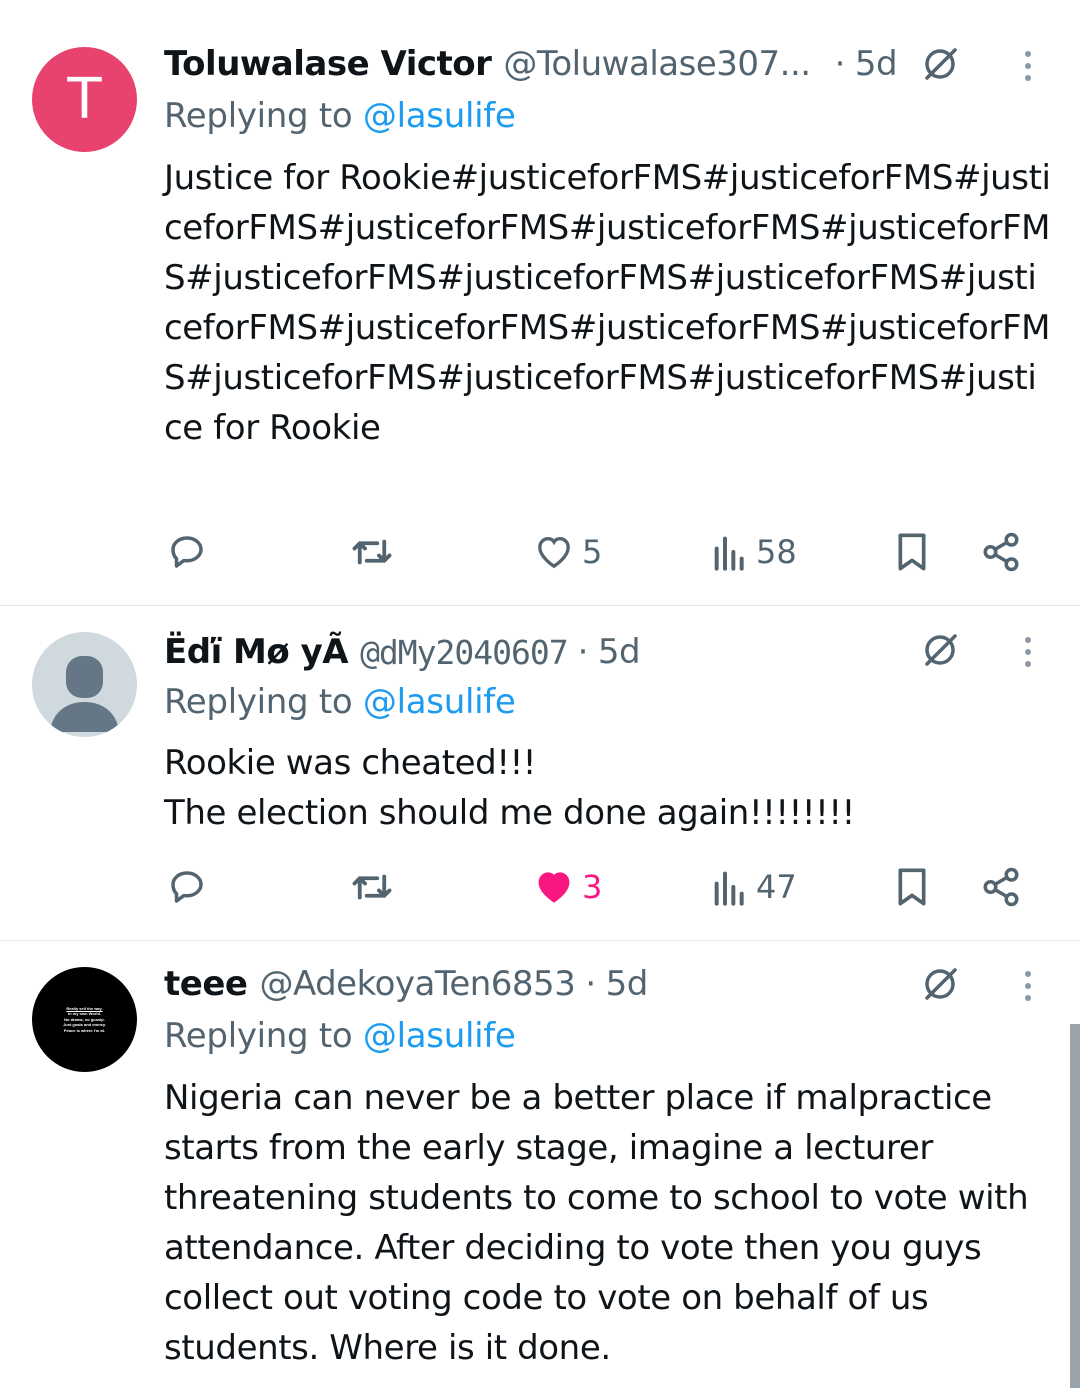 Image resolution: width=1080 pixels, height=1388 pixels. What do you see at coordinates (464, 652) in the screenshot?
I see `handle: @dMy2040607` at bounding box center [464, 652].